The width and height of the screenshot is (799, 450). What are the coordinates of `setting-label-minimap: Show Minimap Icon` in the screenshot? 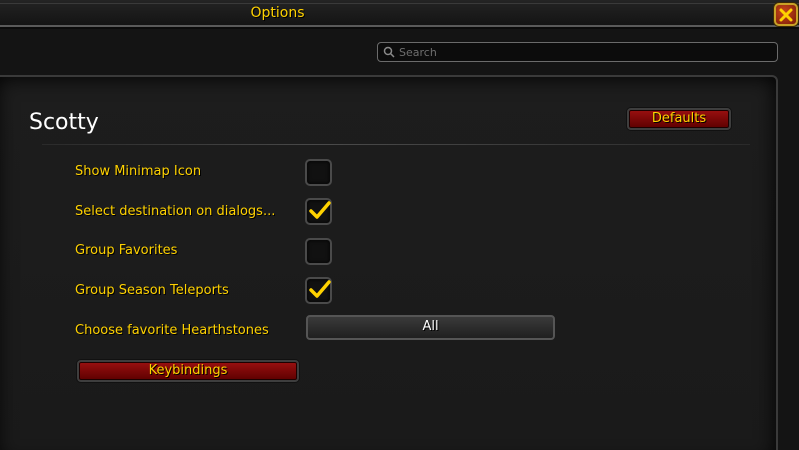 It's located at (138, 171).